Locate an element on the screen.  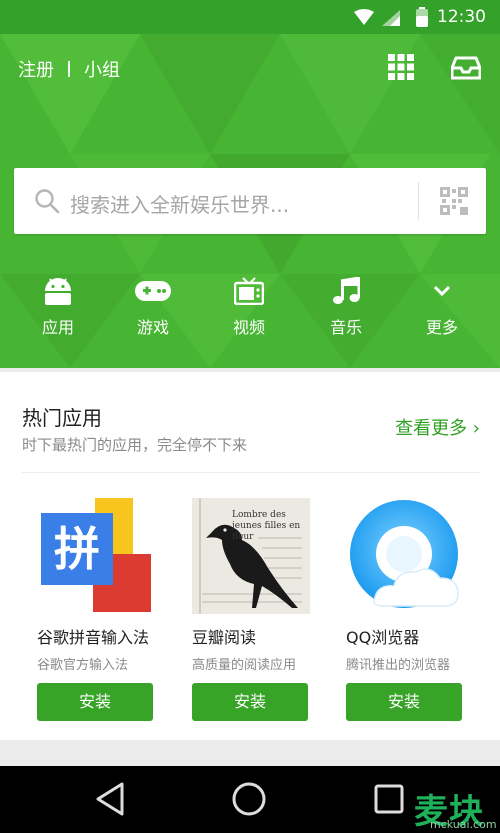
category-row: 应用 游戏 视频 音乐 更多 is located at coordinates (250, 309).